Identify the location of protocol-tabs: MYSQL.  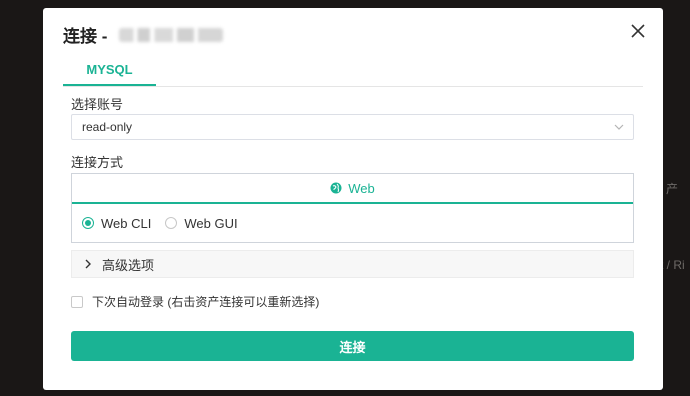
(353, 73).